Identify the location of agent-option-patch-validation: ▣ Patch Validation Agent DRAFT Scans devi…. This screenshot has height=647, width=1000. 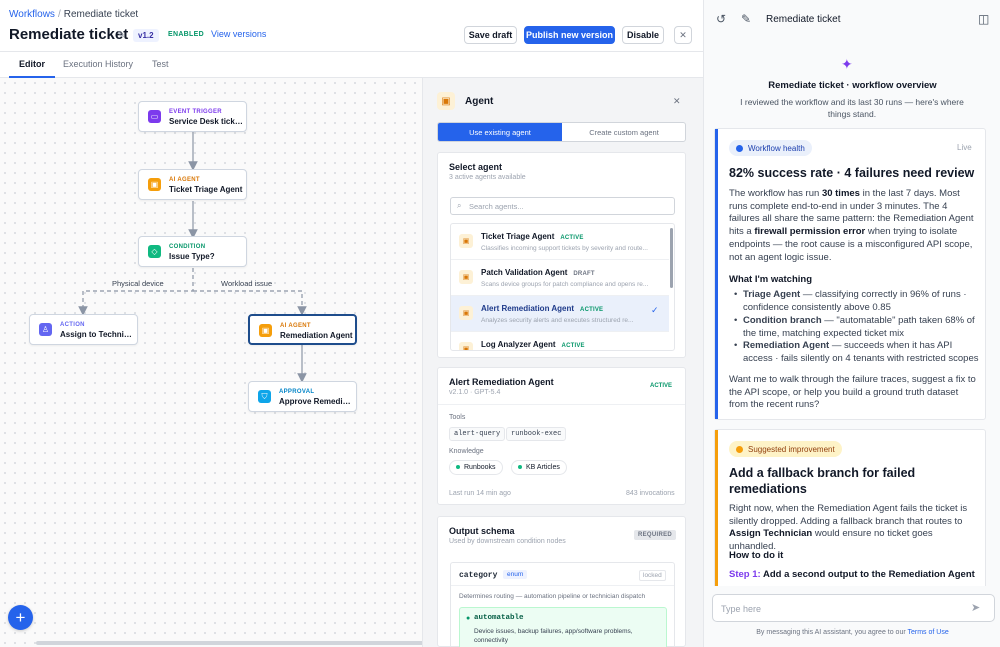
(560, 278).